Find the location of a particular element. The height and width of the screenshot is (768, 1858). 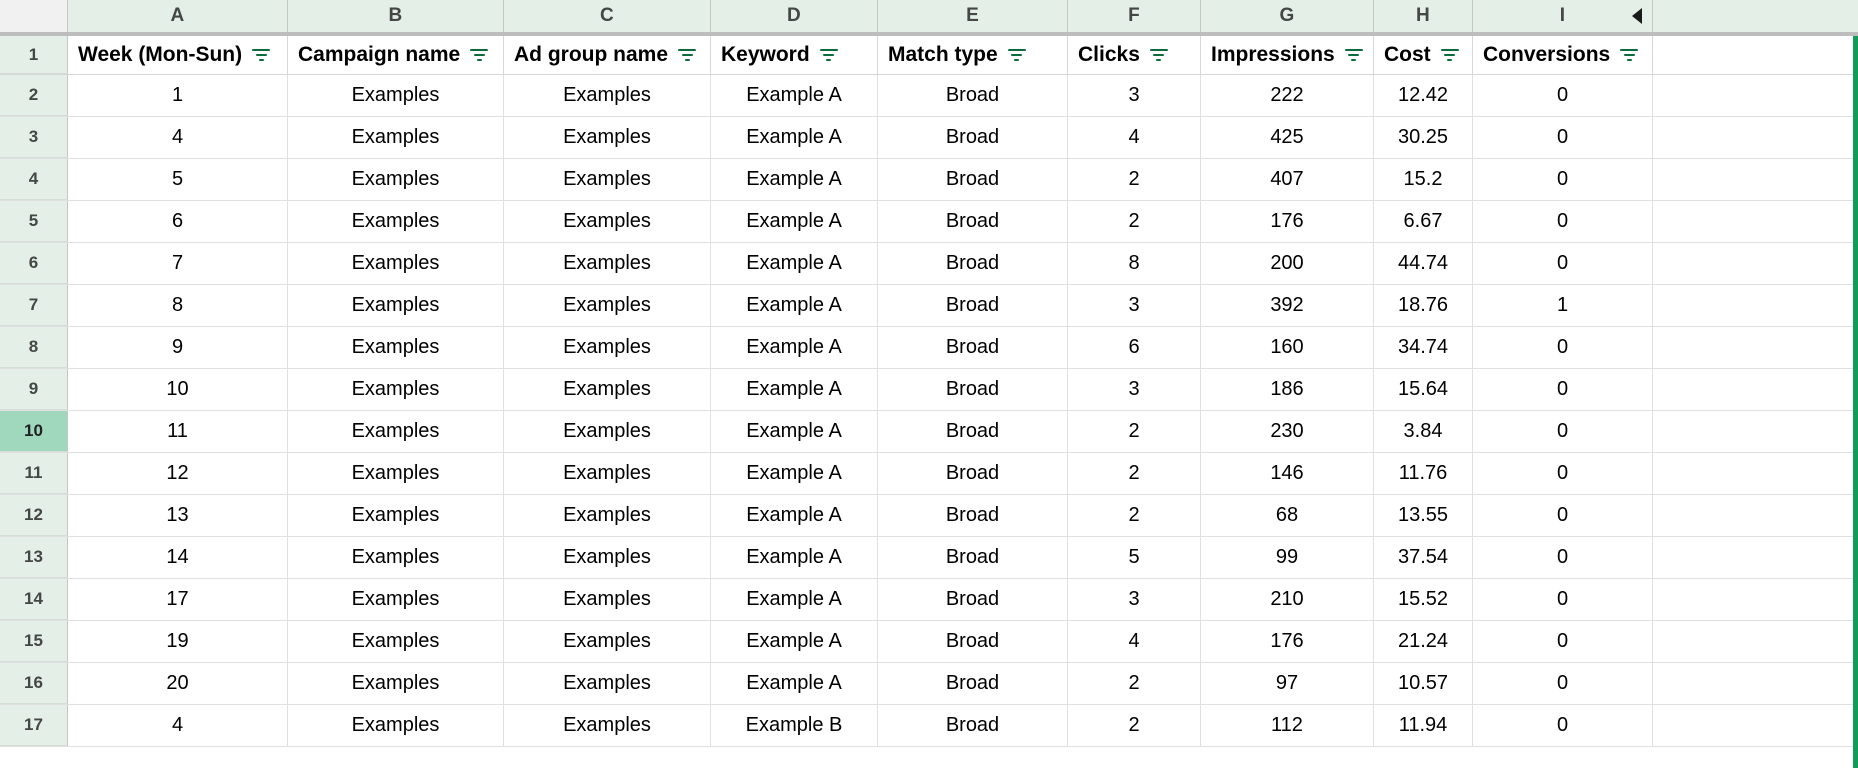

cell-H3: 30.25 is located at coordinates (1423, 137).